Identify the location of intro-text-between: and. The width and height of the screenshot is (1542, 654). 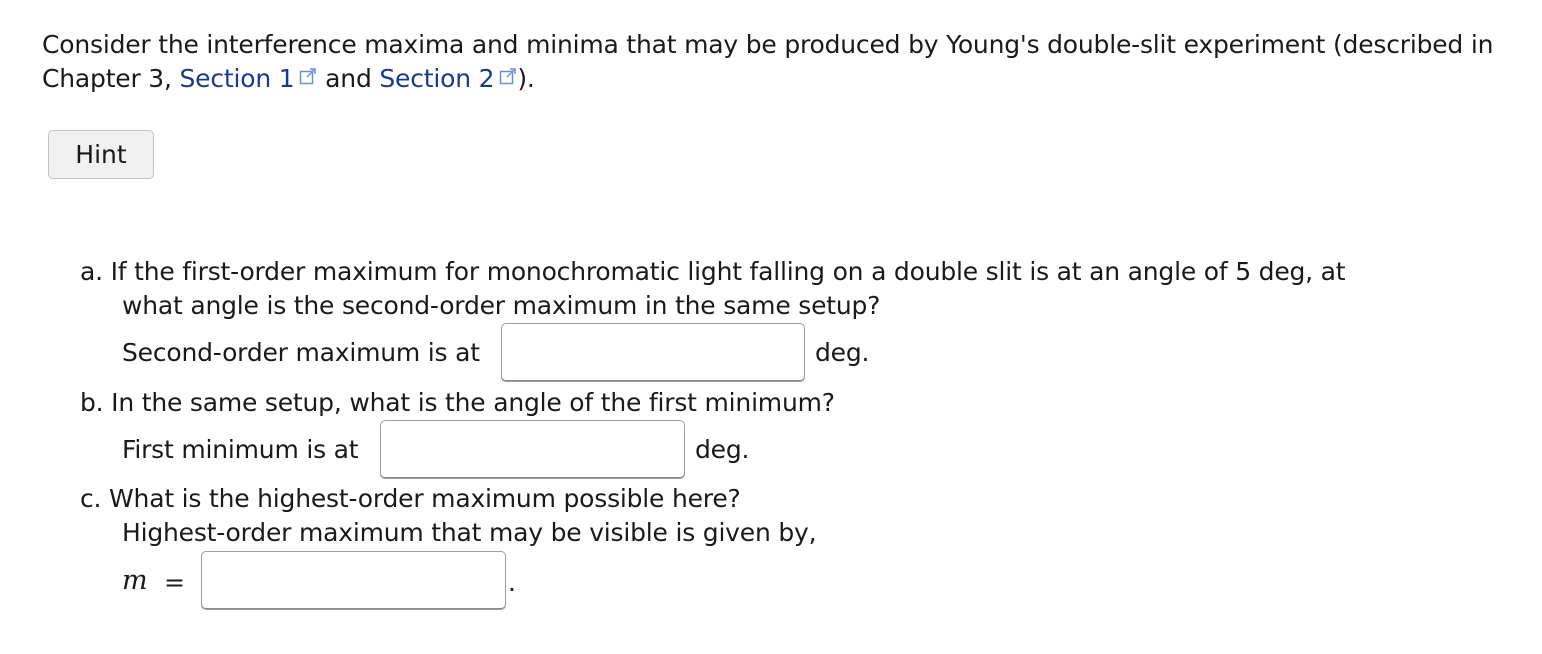
(348, 78).